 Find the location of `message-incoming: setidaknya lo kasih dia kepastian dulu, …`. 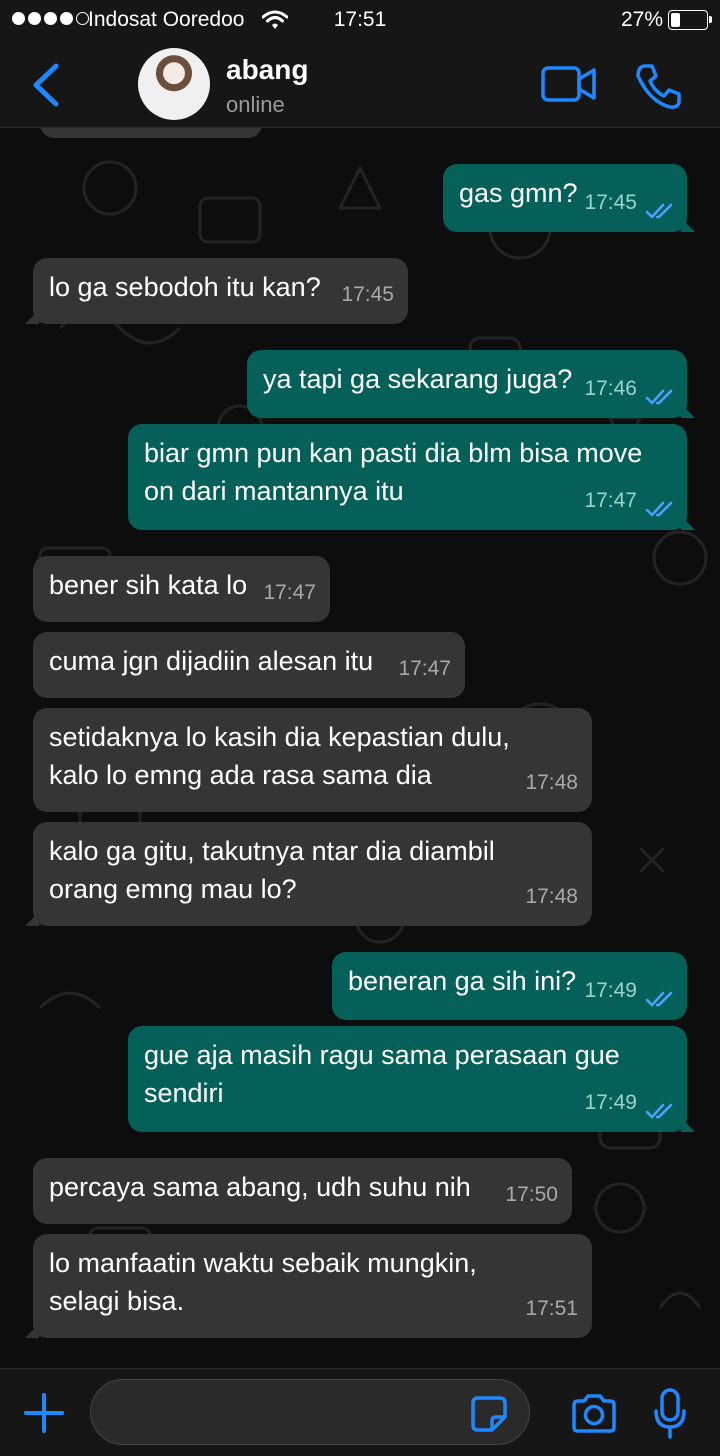

message-incoming: setidaknya lo kasih dia kepastian dulu, … is located at coordinates (312, 760).